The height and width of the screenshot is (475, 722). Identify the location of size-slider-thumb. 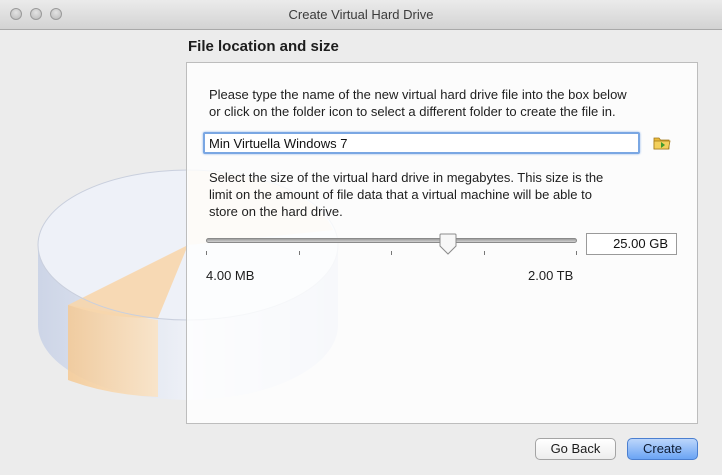
(448, 244).